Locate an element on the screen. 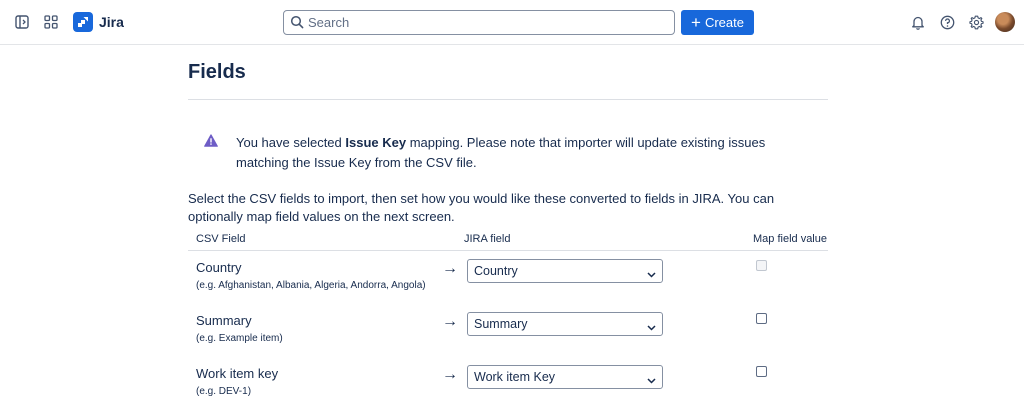 The image size is (1024, 407). page-title: Fields is located at coordinates (217, 72).